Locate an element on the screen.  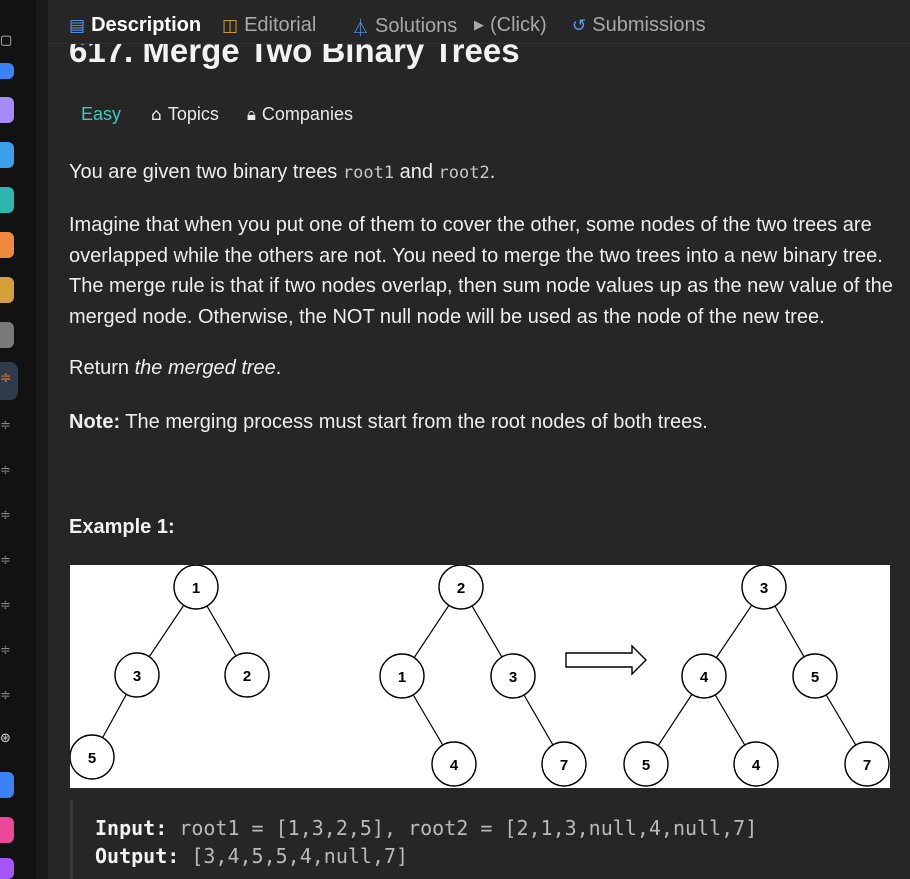
topics-button: ⌂ Topics is located at coordinates (185, 114).